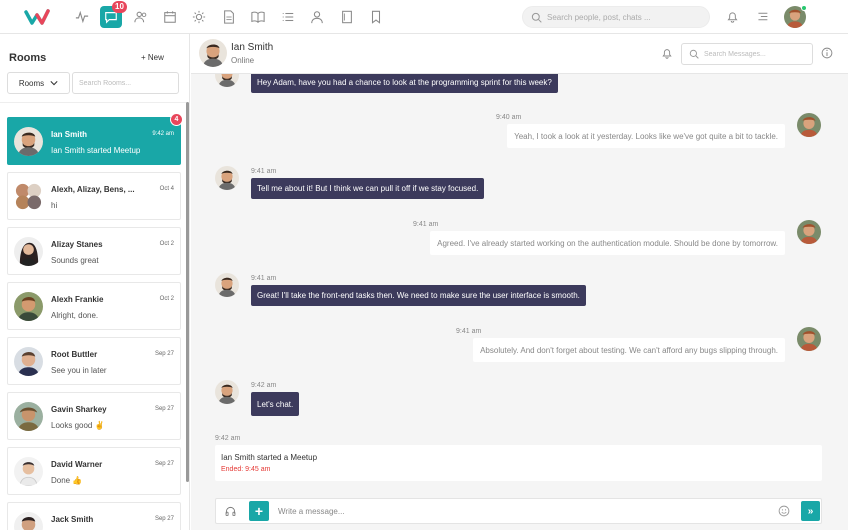  I want to click on sun-icon, so click(199, 17).